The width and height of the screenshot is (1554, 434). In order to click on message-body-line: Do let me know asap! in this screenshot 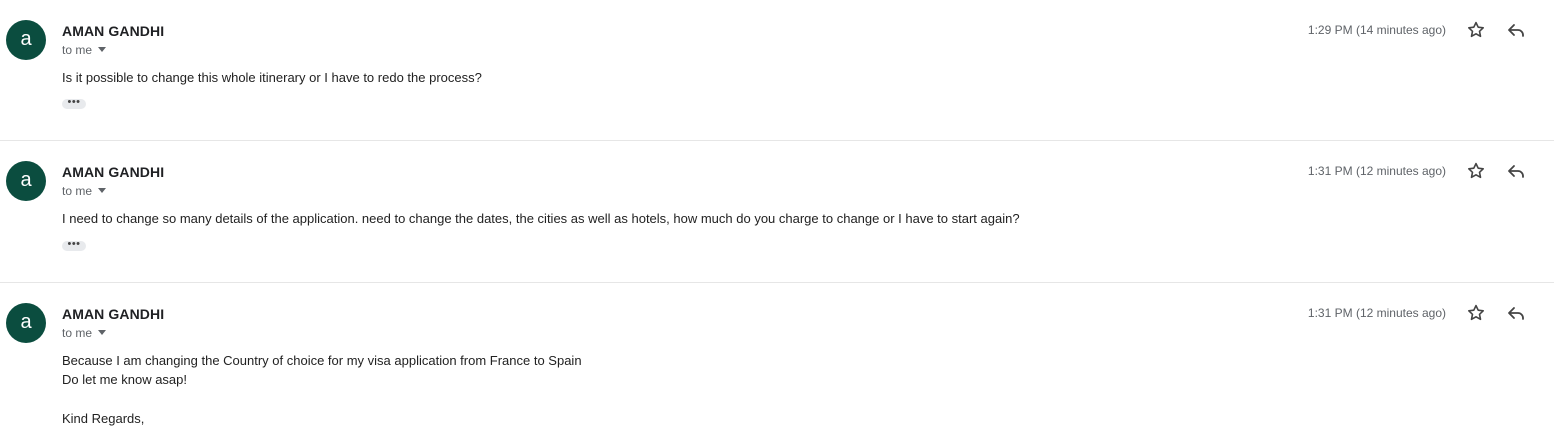, I will do `click(125, 379)`.